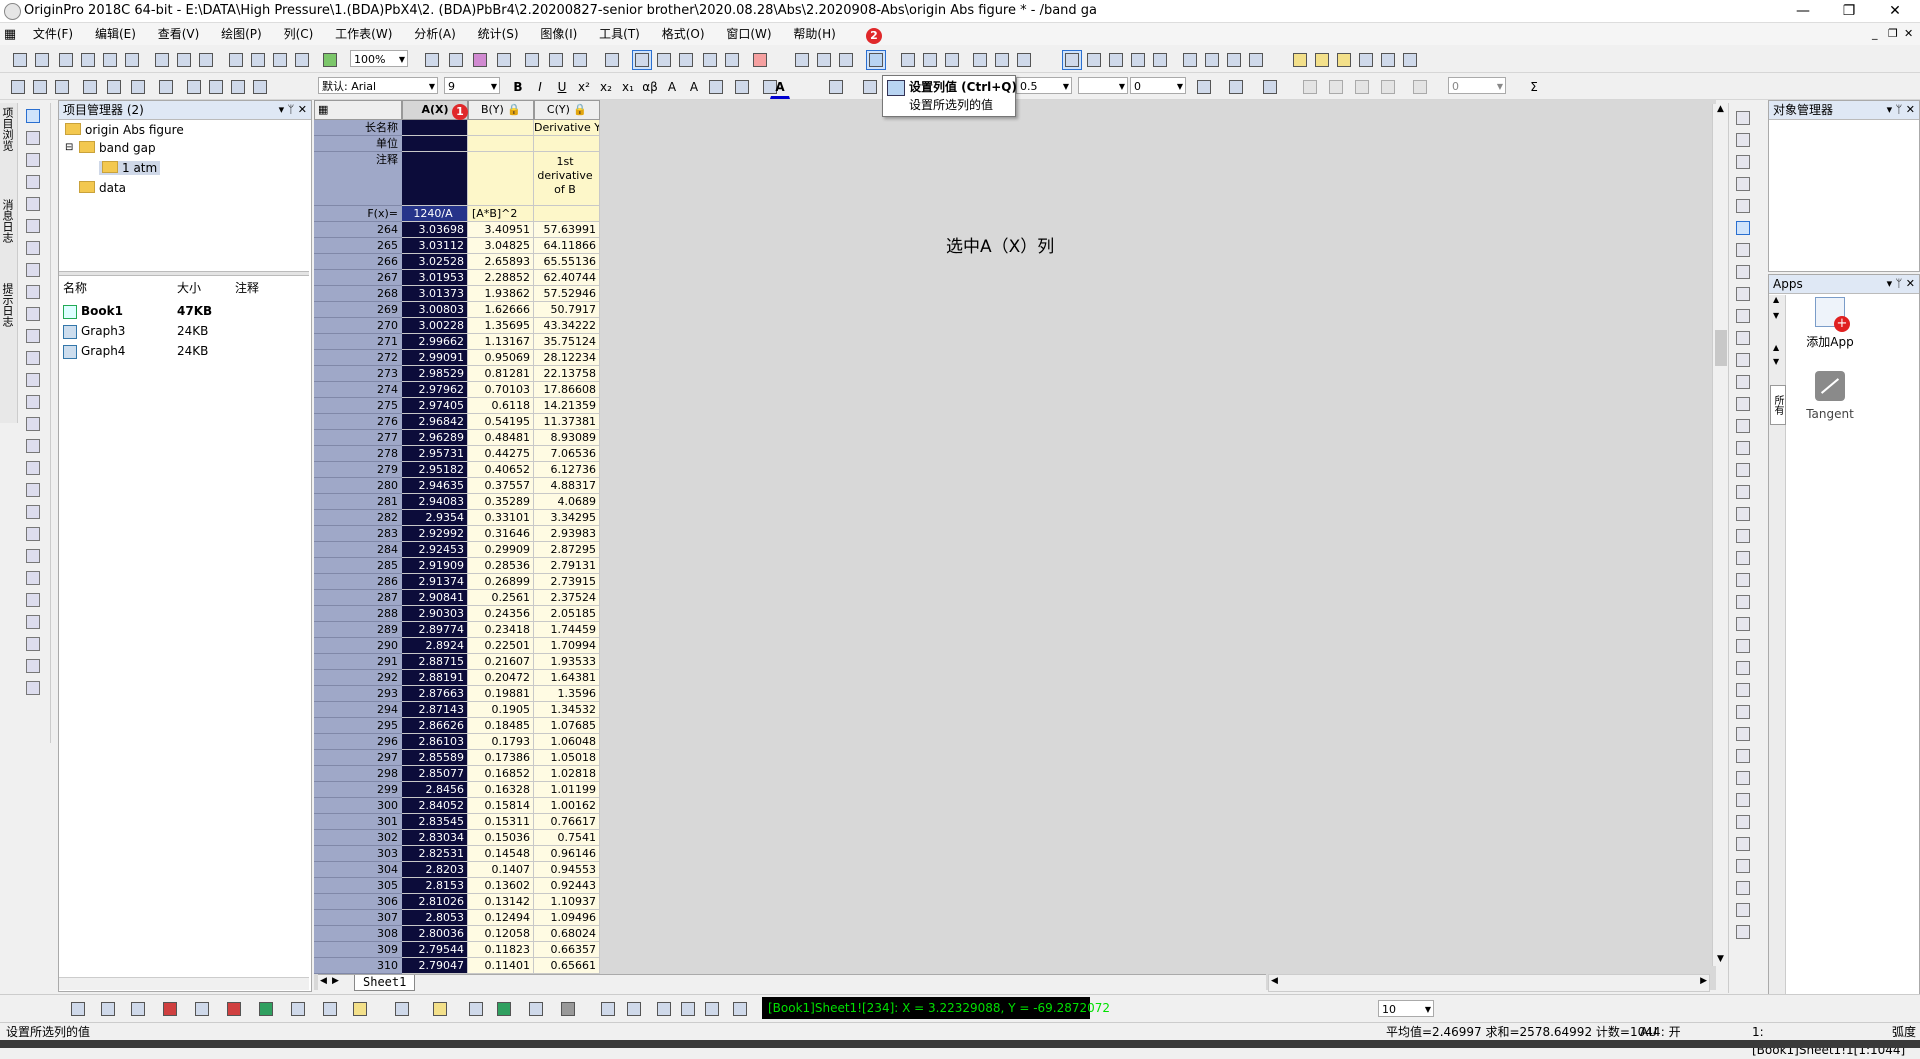 The image size is (1920, 1059). I want to click on cell-b: 0.40652, so click(501, 470).